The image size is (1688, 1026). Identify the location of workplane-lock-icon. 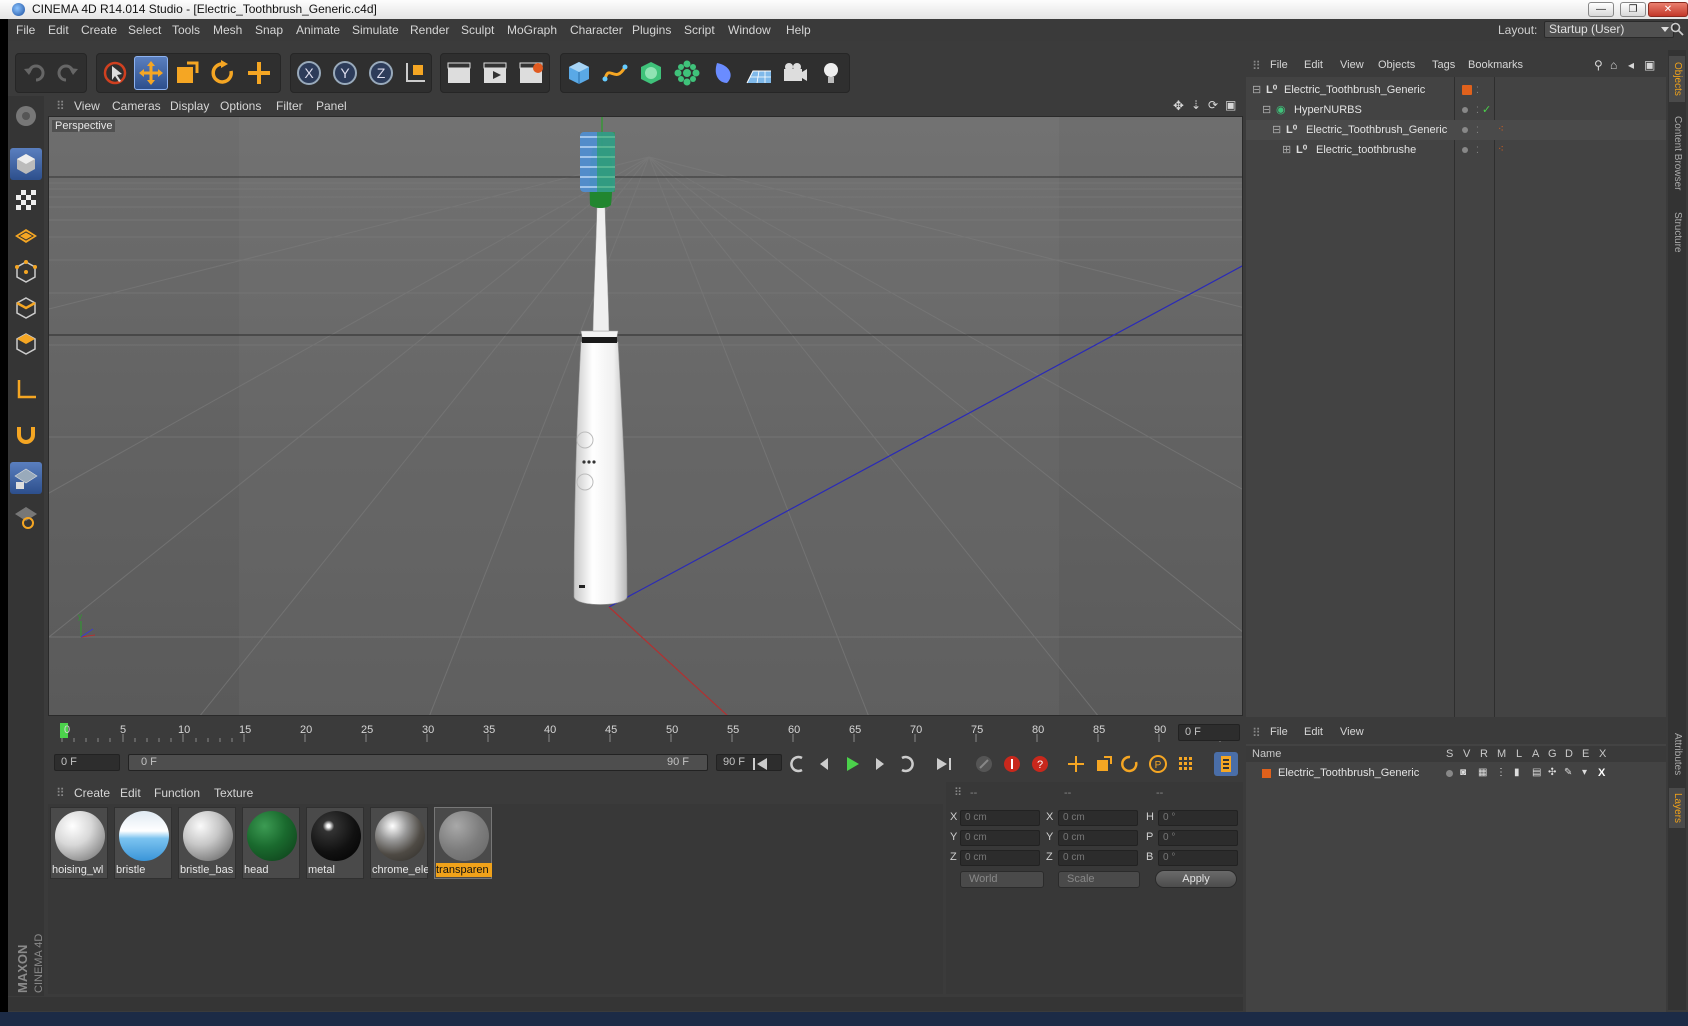
(26, 478).